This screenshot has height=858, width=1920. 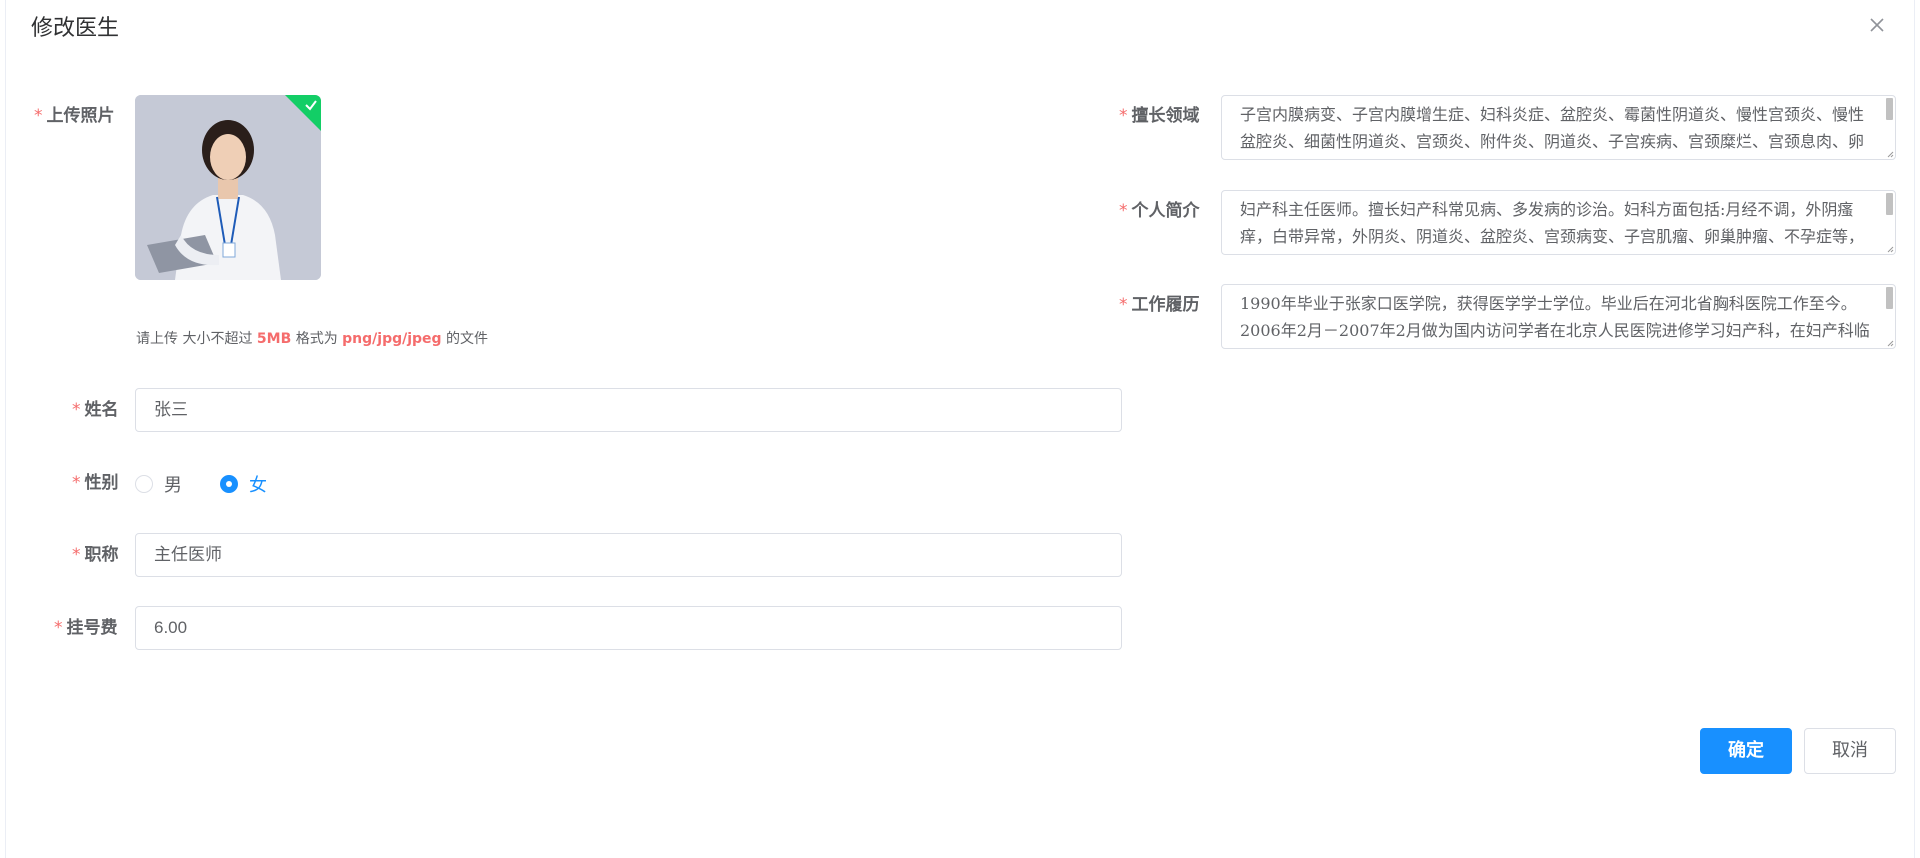 What do you see at coordinates (38, 116) in the screenshot?
I see `required-mark: *` at bounding box center [38, 116].